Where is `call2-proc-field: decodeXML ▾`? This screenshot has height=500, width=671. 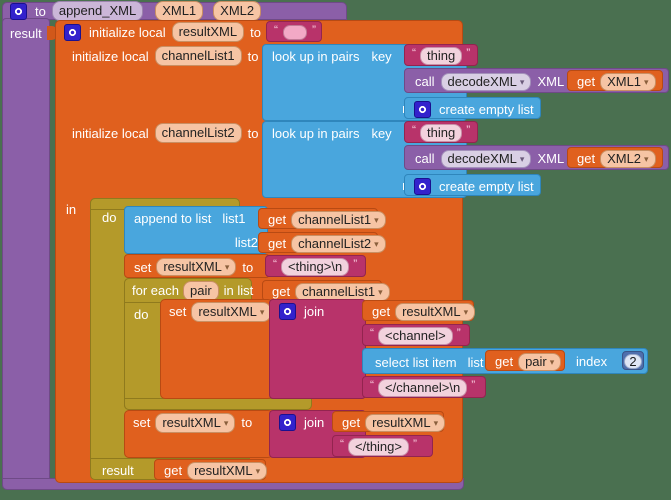 call2-proc-field: decodeXML ▾ is located at coordinates (486, 158).